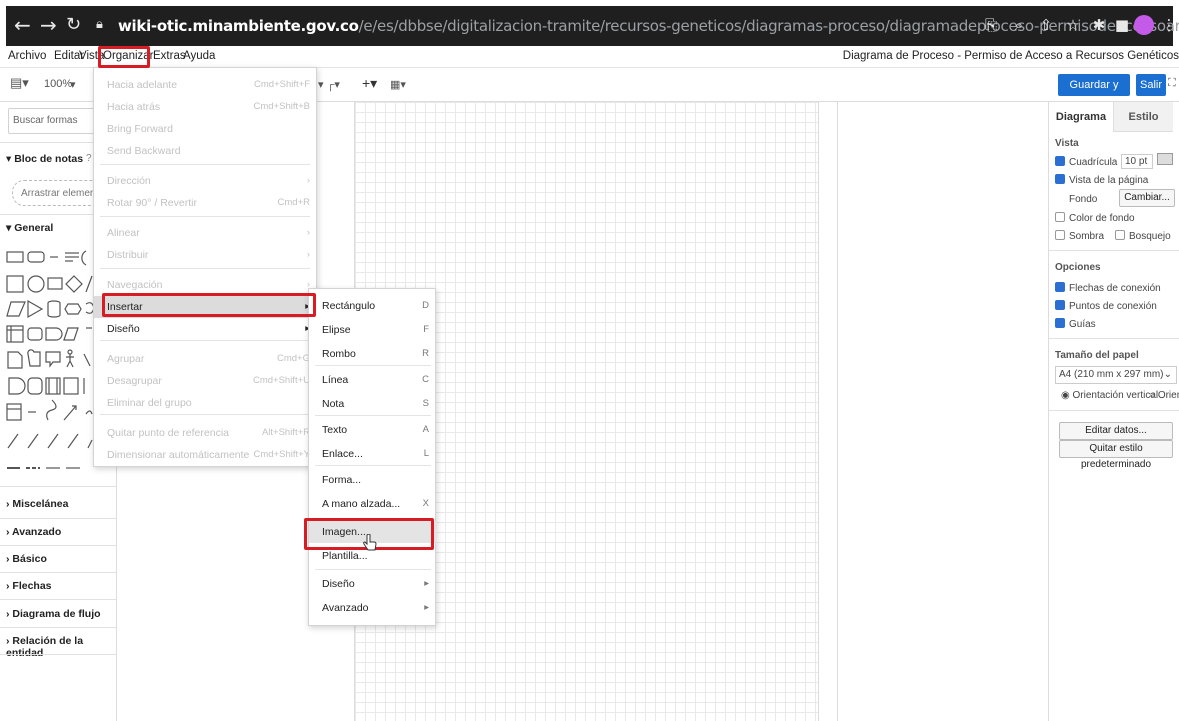 The height and width of the screenshot is (721, 1179). What do you see at coordinates (35, 334) in the screenshot?
I see `shape-process` at bounding box center [35, 334].